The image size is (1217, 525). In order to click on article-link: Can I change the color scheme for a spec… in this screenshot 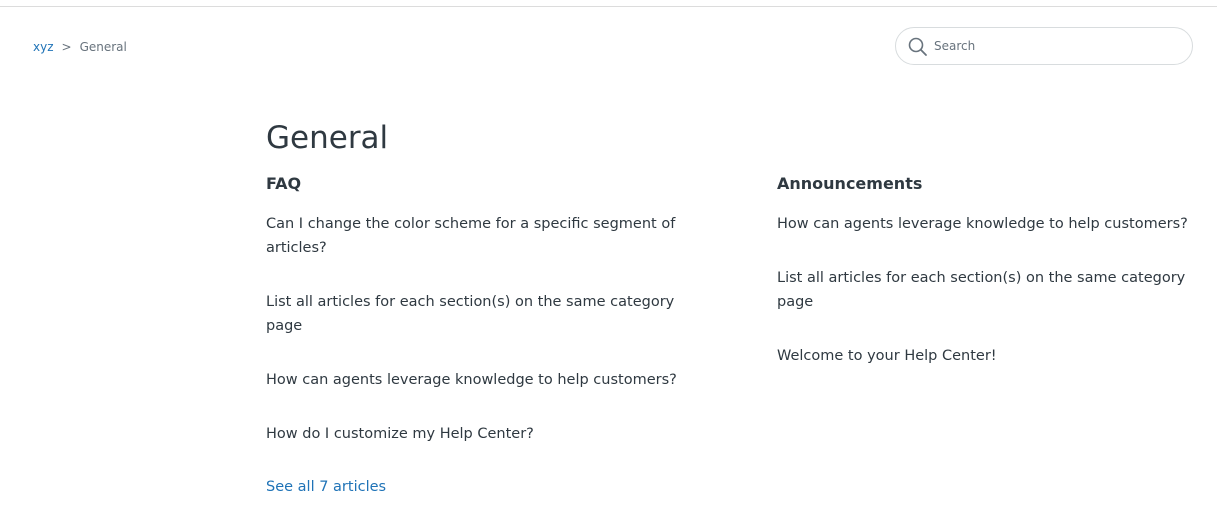, I will do `click(470, 236)`.